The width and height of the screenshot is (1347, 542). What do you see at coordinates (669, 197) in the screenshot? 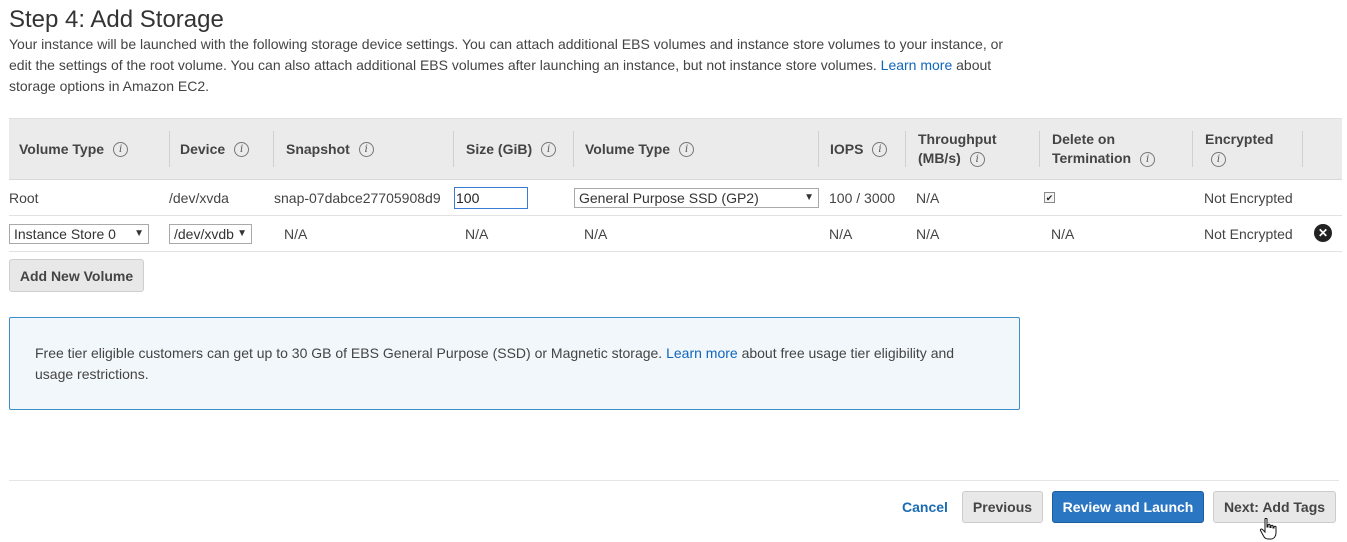
I see `ebs-volume-type-value: General Purpose SSD (GP2)` at bounding box center [669, 197].